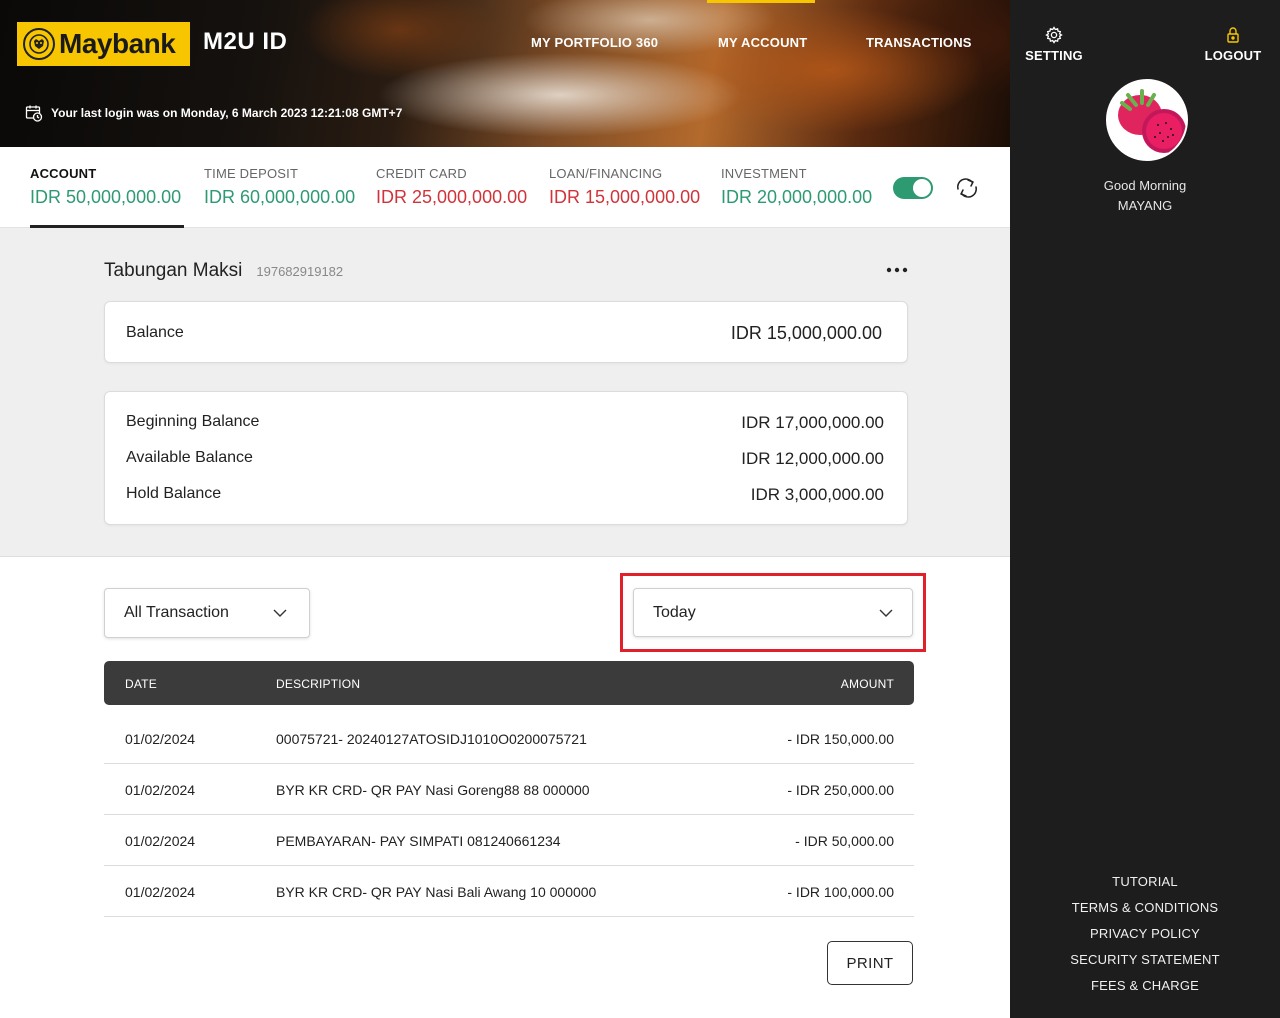 Image resolution: width=1280 pixels, height=1018 pixels. I want to click on available-balance-label: Available Balance, so click(189, 457).